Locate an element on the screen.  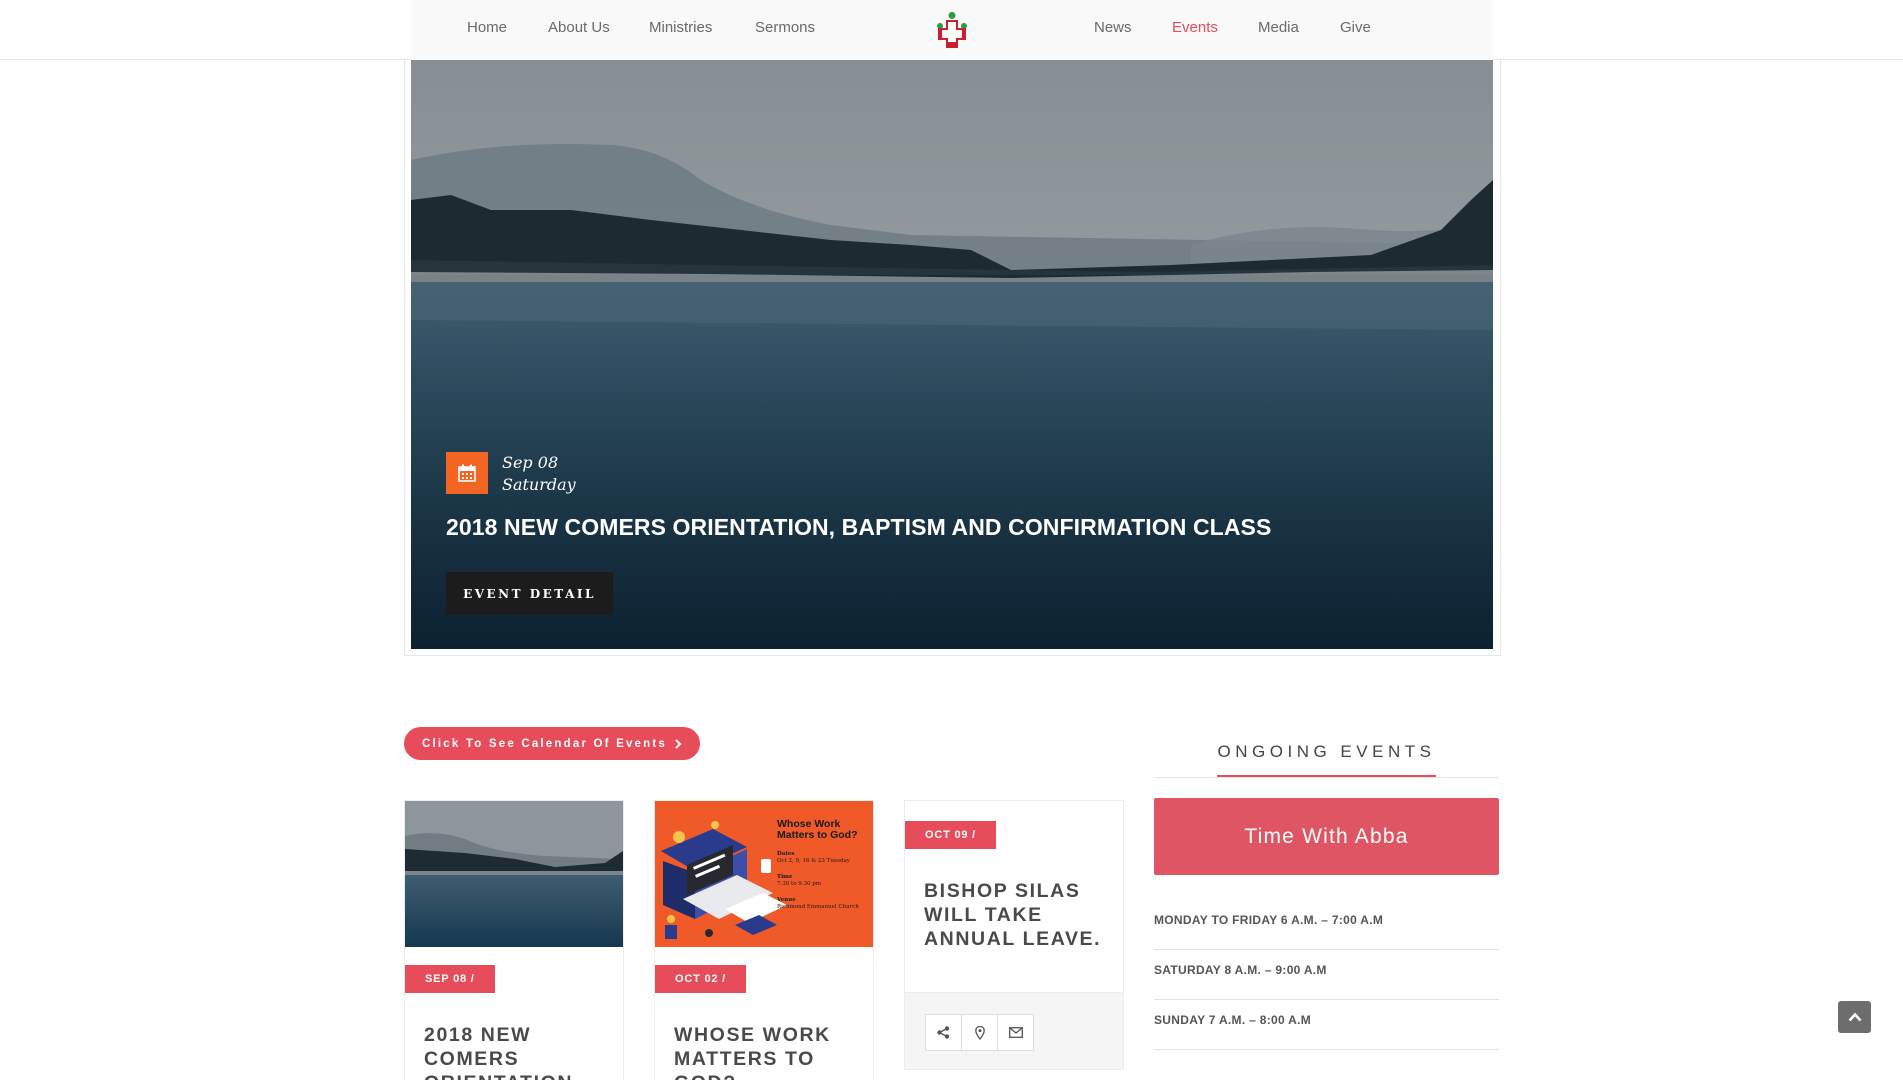
event-title-line: WHOSE WORK is located at coordinates (752, 1035).